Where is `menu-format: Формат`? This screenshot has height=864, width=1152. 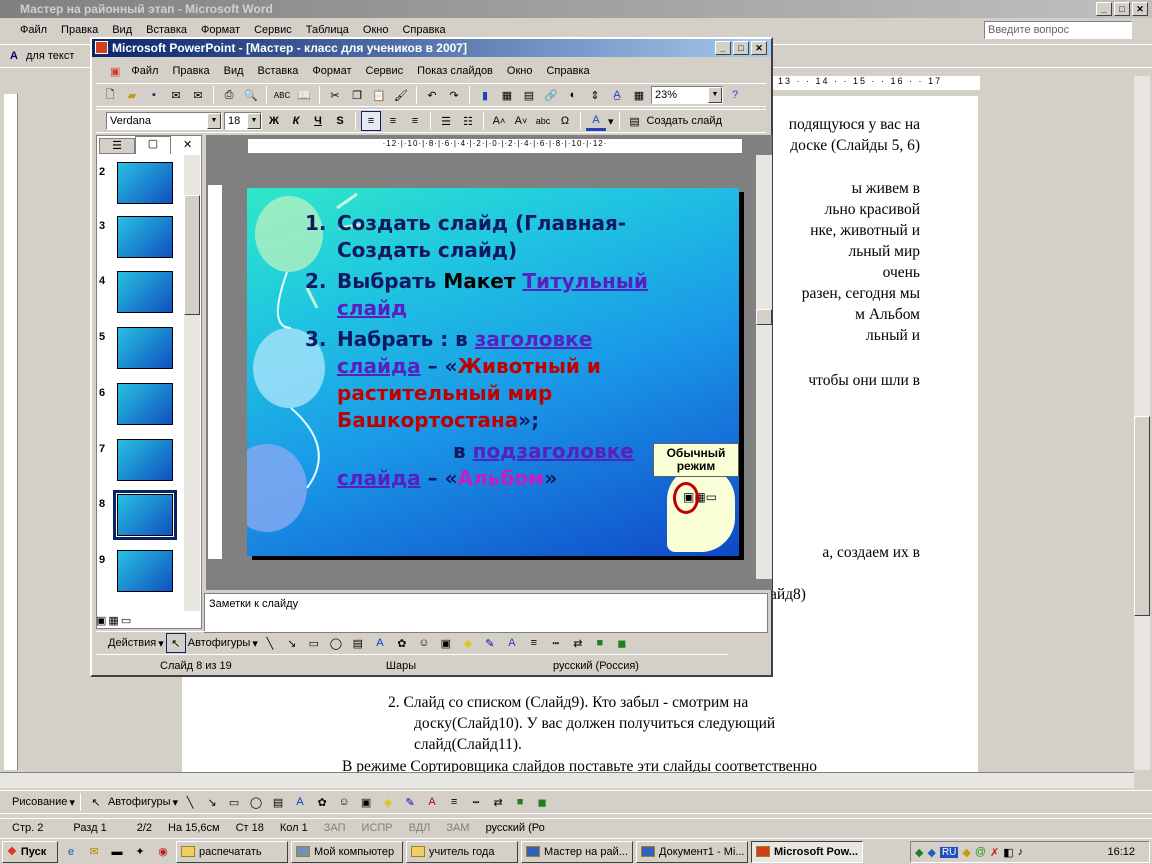 menu-format: Формат is located at coordinates (331, 71).